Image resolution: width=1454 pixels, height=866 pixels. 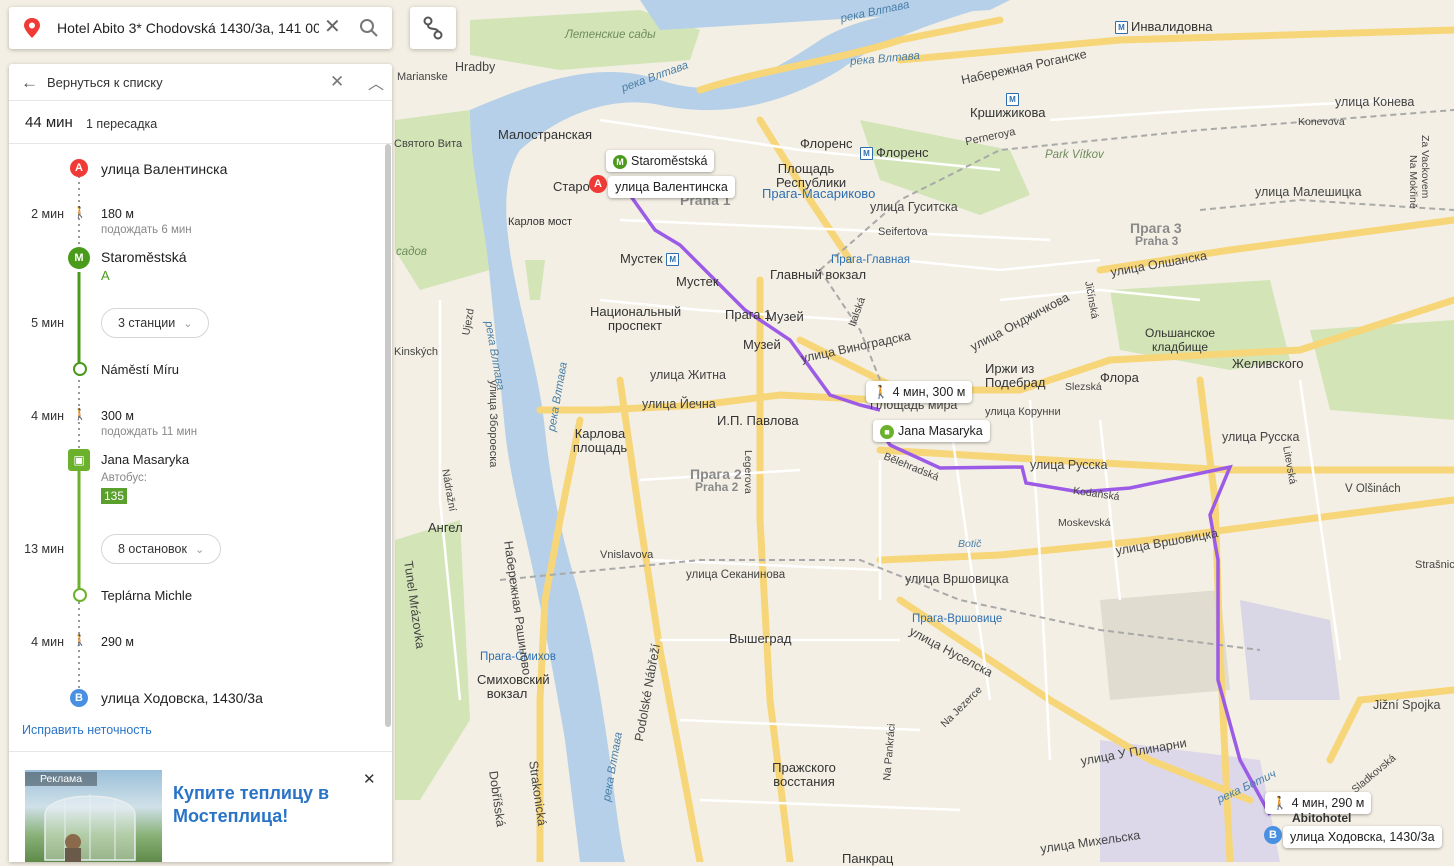 I want to click on metro-stations-toggle: 3 станции ⌄, so click(x=155, y=323).